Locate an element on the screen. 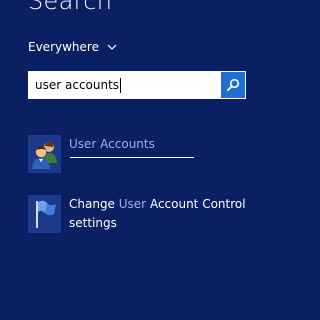 The width and height of the screenshot is (320, 320). search-scope-dropdown: Everywhere is located at coordinates (72, 47).